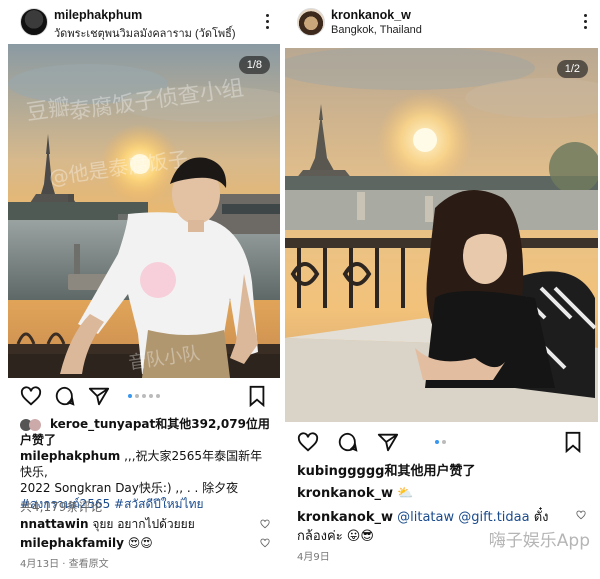 The height and width of the screenshot is (579, 600). Describe the element at coordinates (147, 507) in the screenshot. I see `view-comments-link: 共4,179条评论` at that location.